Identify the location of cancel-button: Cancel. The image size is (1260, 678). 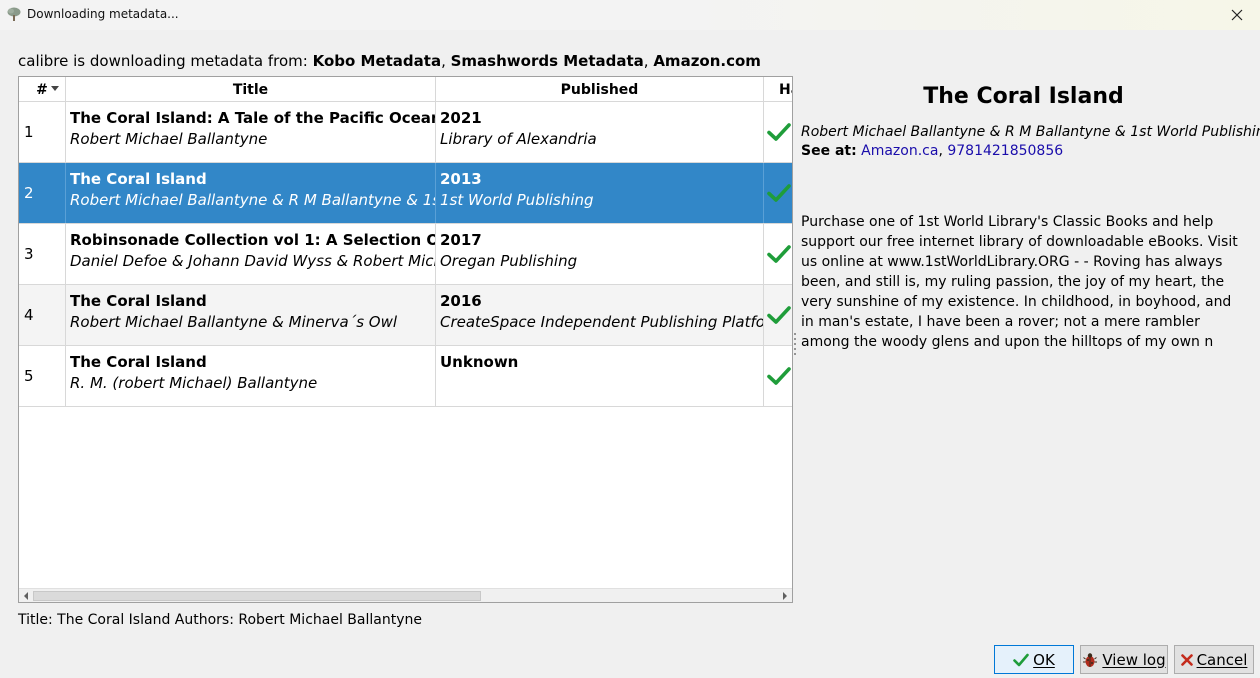
(1214, 659).